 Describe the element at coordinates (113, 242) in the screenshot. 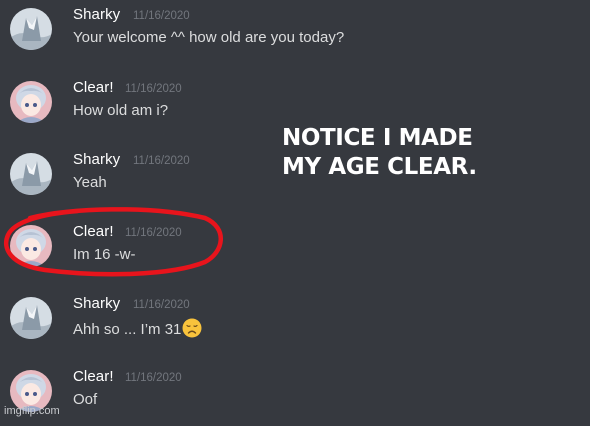

I see `red-highlight-circle` at that location.